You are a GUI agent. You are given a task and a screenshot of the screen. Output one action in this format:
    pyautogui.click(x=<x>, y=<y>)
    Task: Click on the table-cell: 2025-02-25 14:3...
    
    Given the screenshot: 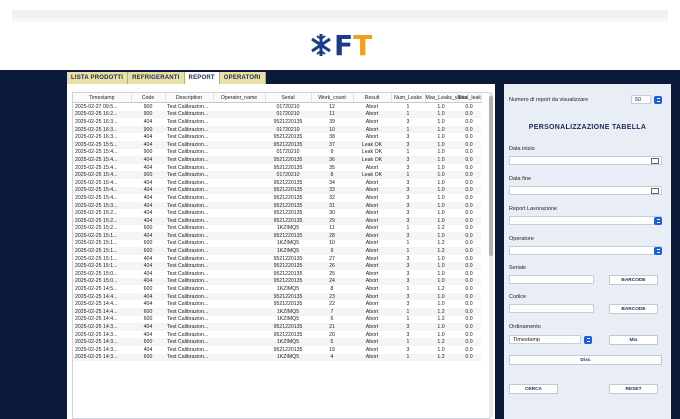 What is the action you would take?
    pyautogui.click(x=102, y=327)
    